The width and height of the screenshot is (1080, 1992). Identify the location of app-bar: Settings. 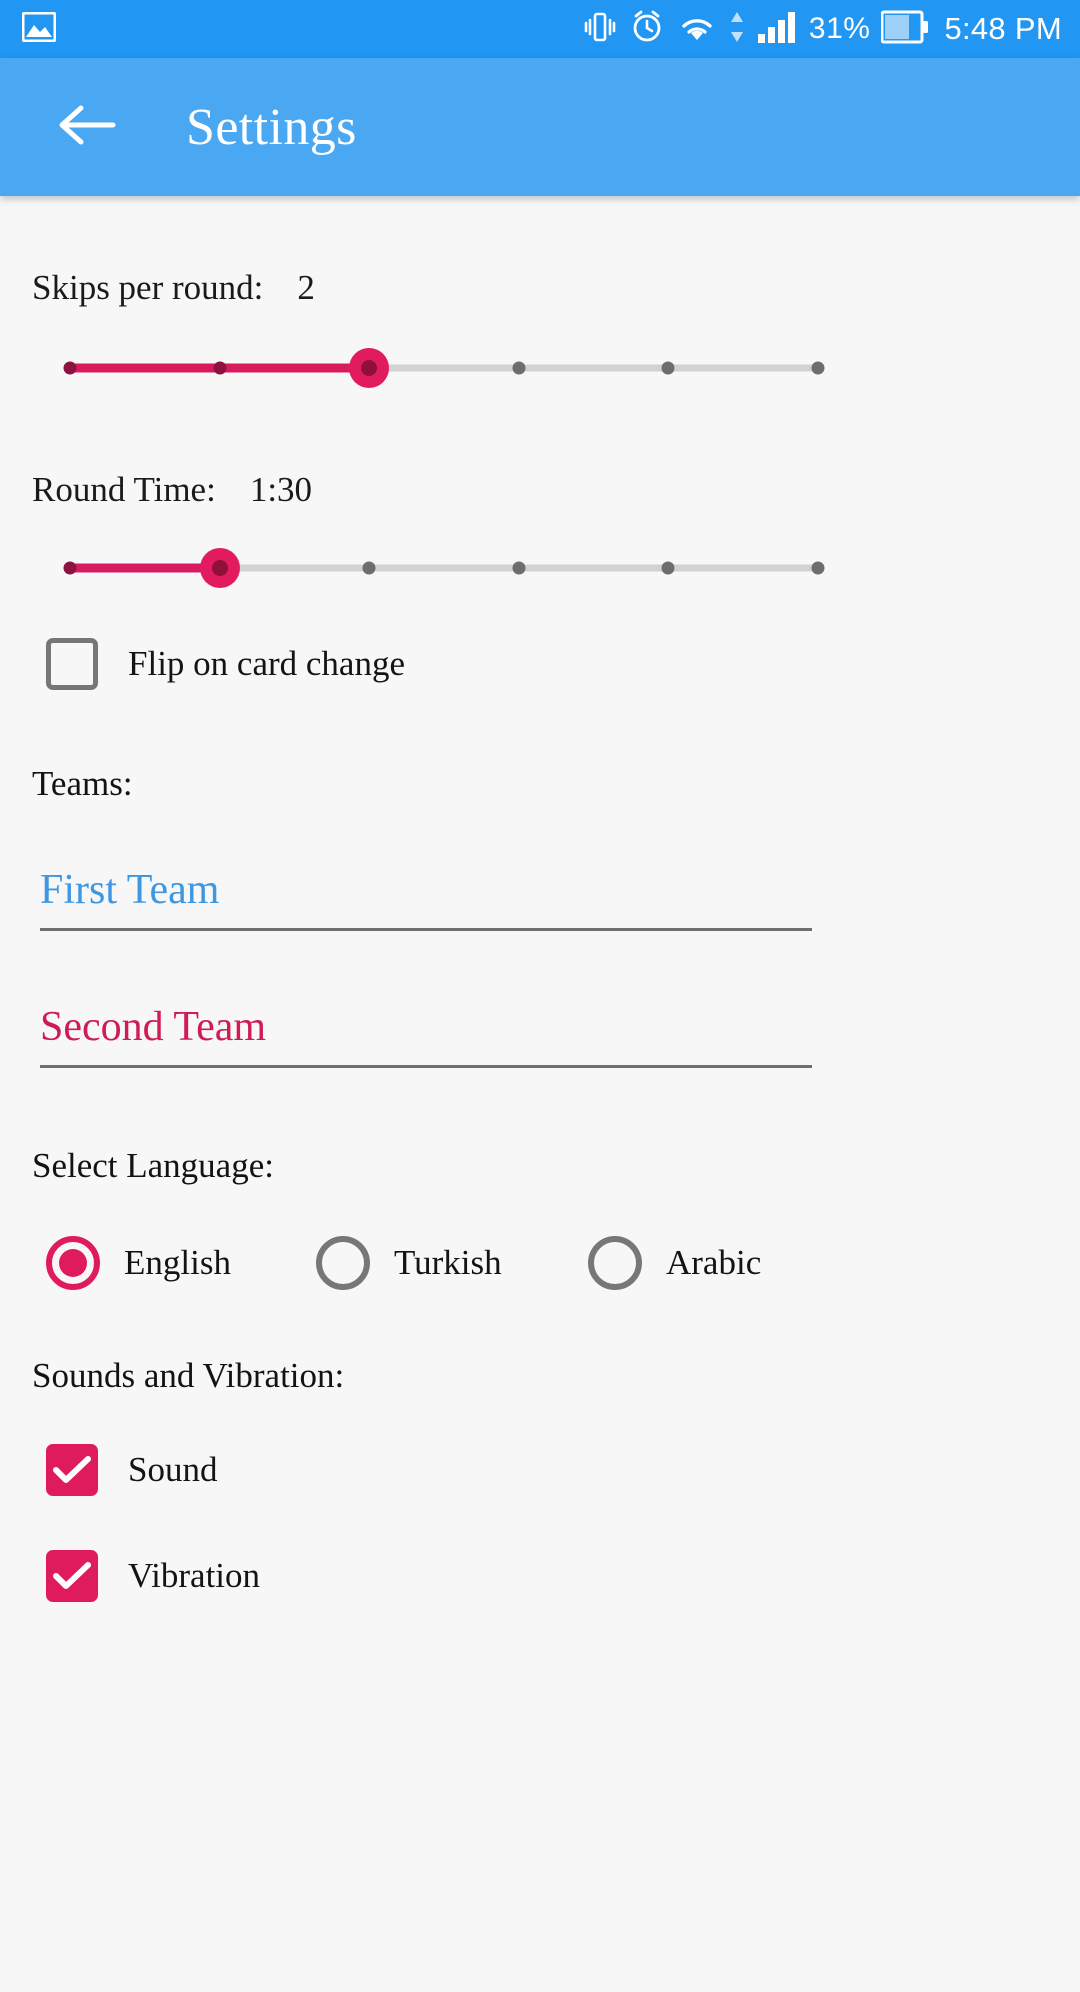
(540, 127).